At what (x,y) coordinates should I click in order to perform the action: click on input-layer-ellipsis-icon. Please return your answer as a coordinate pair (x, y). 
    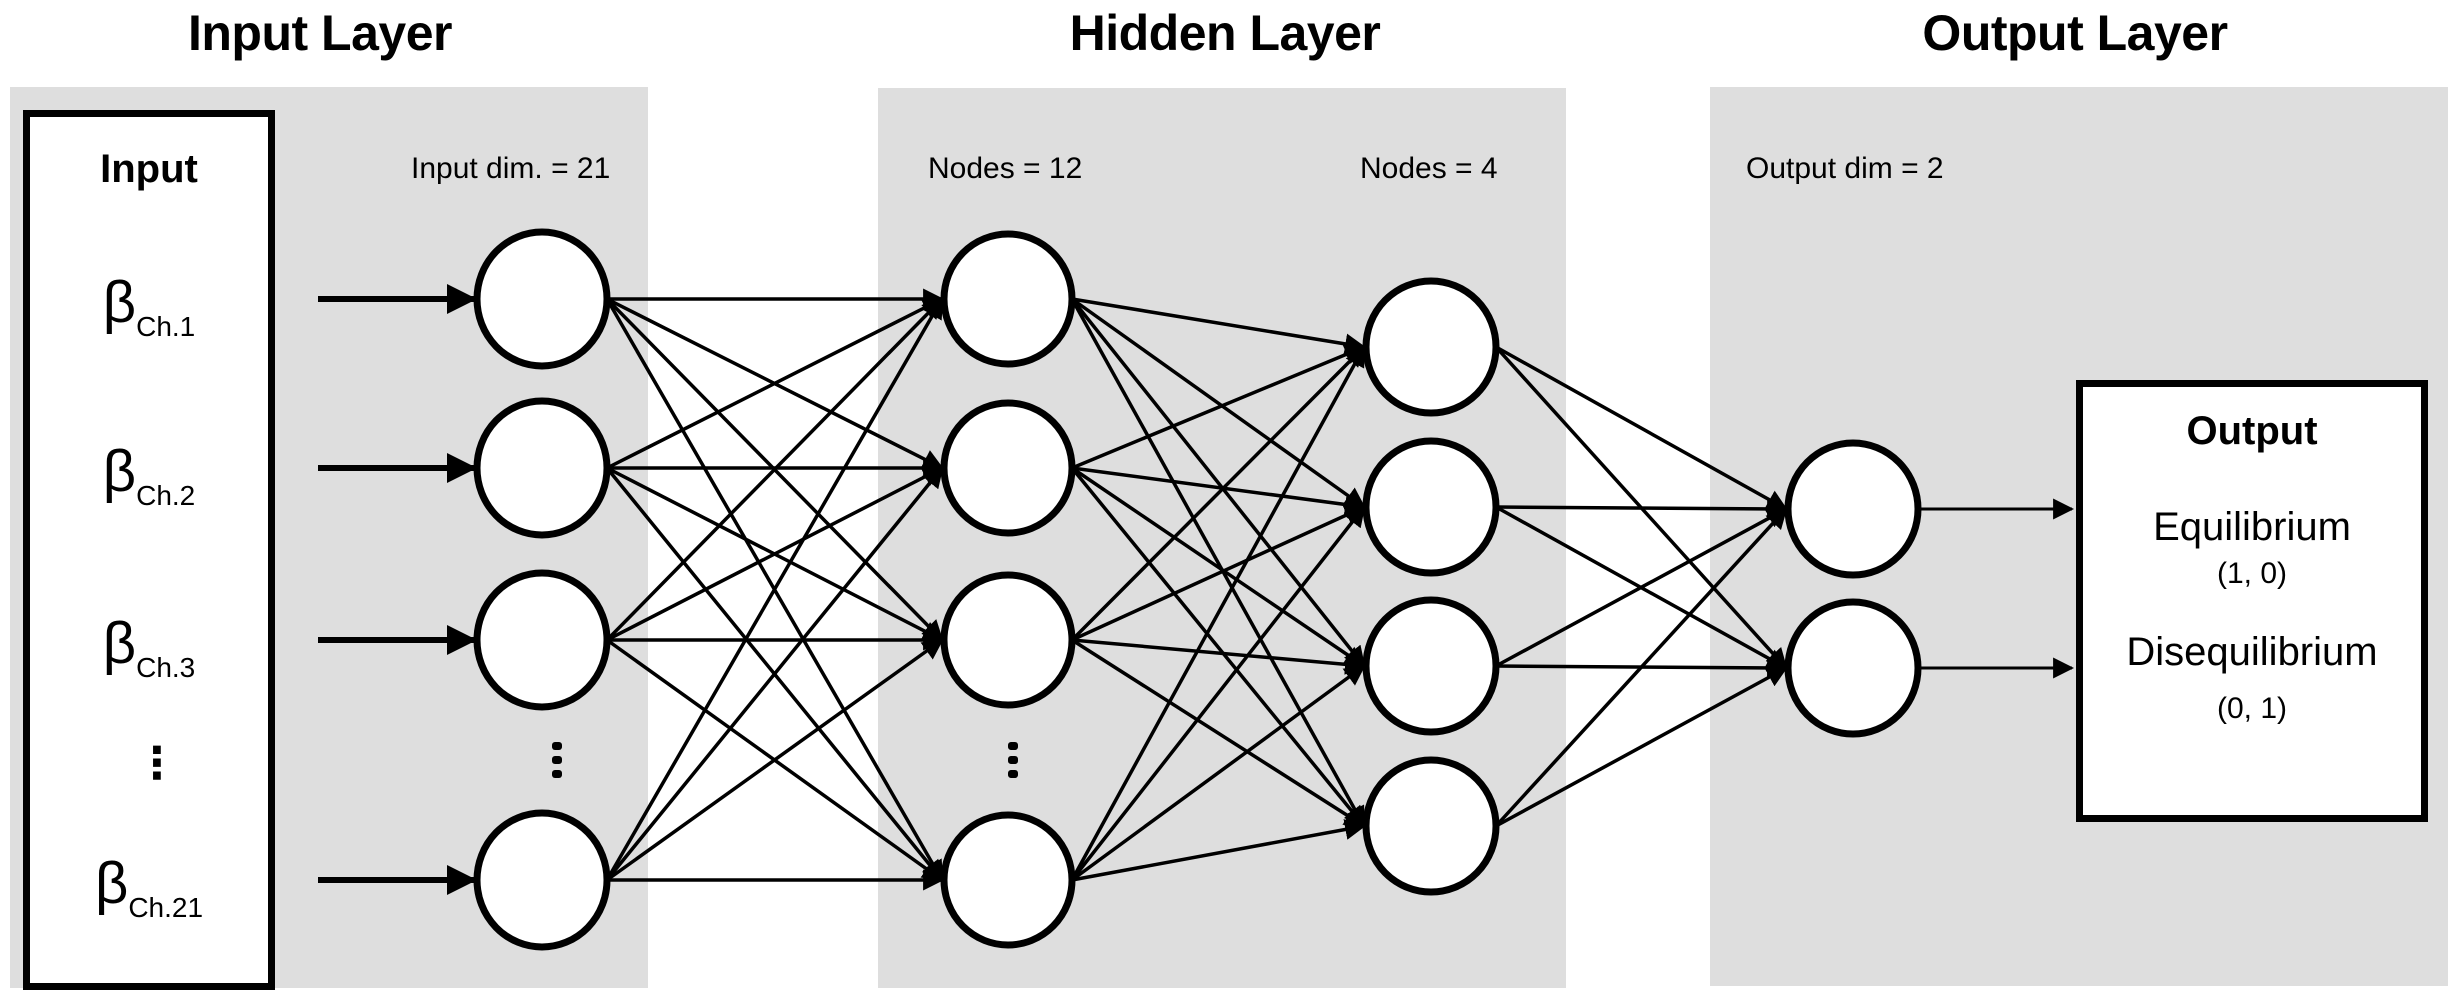
    Looking at the image, I should click on (557, 760).